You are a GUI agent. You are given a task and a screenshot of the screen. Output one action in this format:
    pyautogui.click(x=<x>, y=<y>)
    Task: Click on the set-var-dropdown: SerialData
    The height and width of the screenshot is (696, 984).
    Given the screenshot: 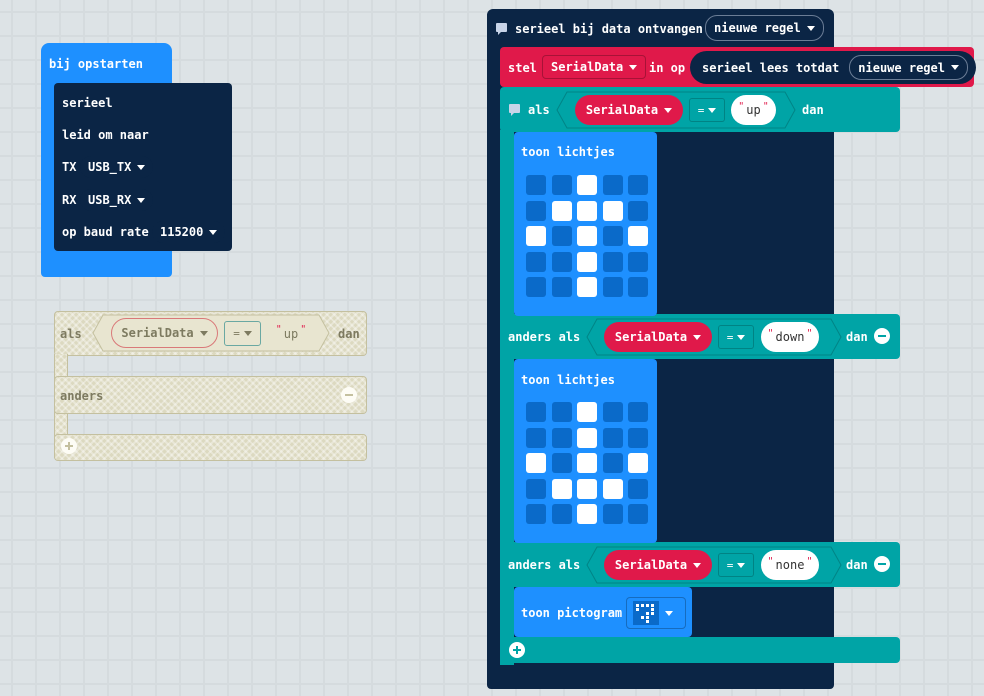 What is the action you would take?
    pyautogui.click(x=594, y=67)
    